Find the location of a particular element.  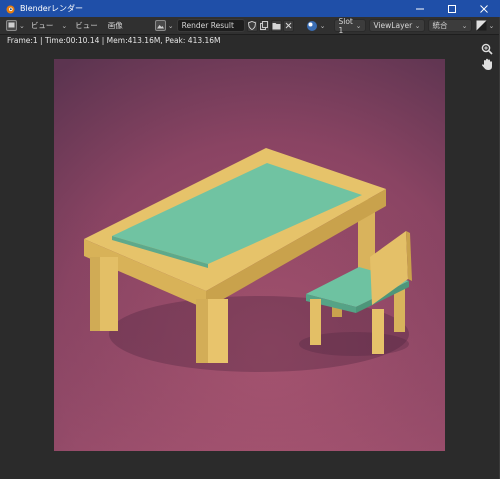

view-layer-value: ViewLayer is located at coordinates (393, 25).